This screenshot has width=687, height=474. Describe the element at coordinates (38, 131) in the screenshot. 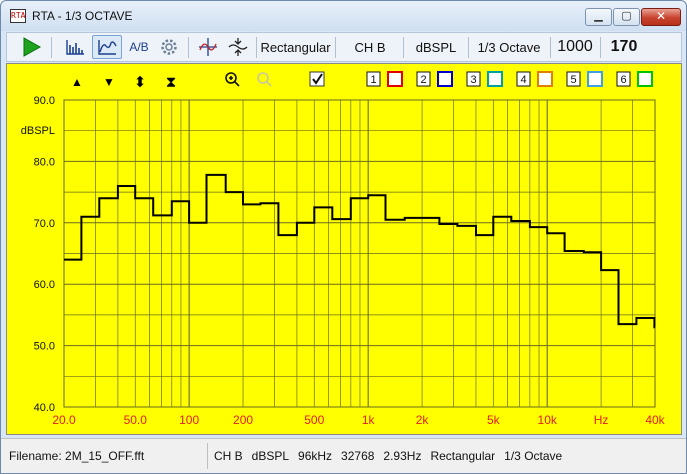

I see `y-axis-unit-label: dBSPL` at that location.